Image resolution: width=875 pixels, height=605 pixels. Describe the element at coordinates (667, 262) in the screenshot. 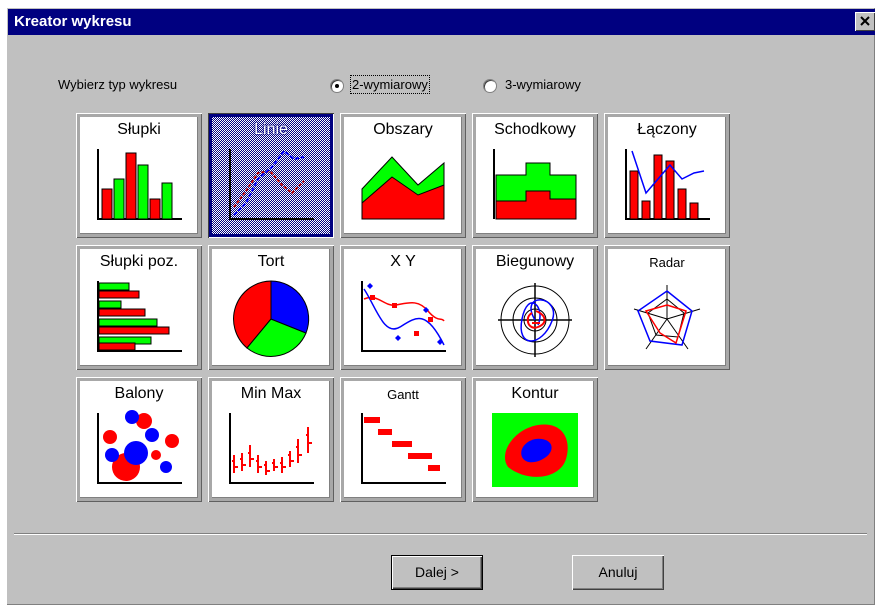

I see `tile-label: Radar` at that location.